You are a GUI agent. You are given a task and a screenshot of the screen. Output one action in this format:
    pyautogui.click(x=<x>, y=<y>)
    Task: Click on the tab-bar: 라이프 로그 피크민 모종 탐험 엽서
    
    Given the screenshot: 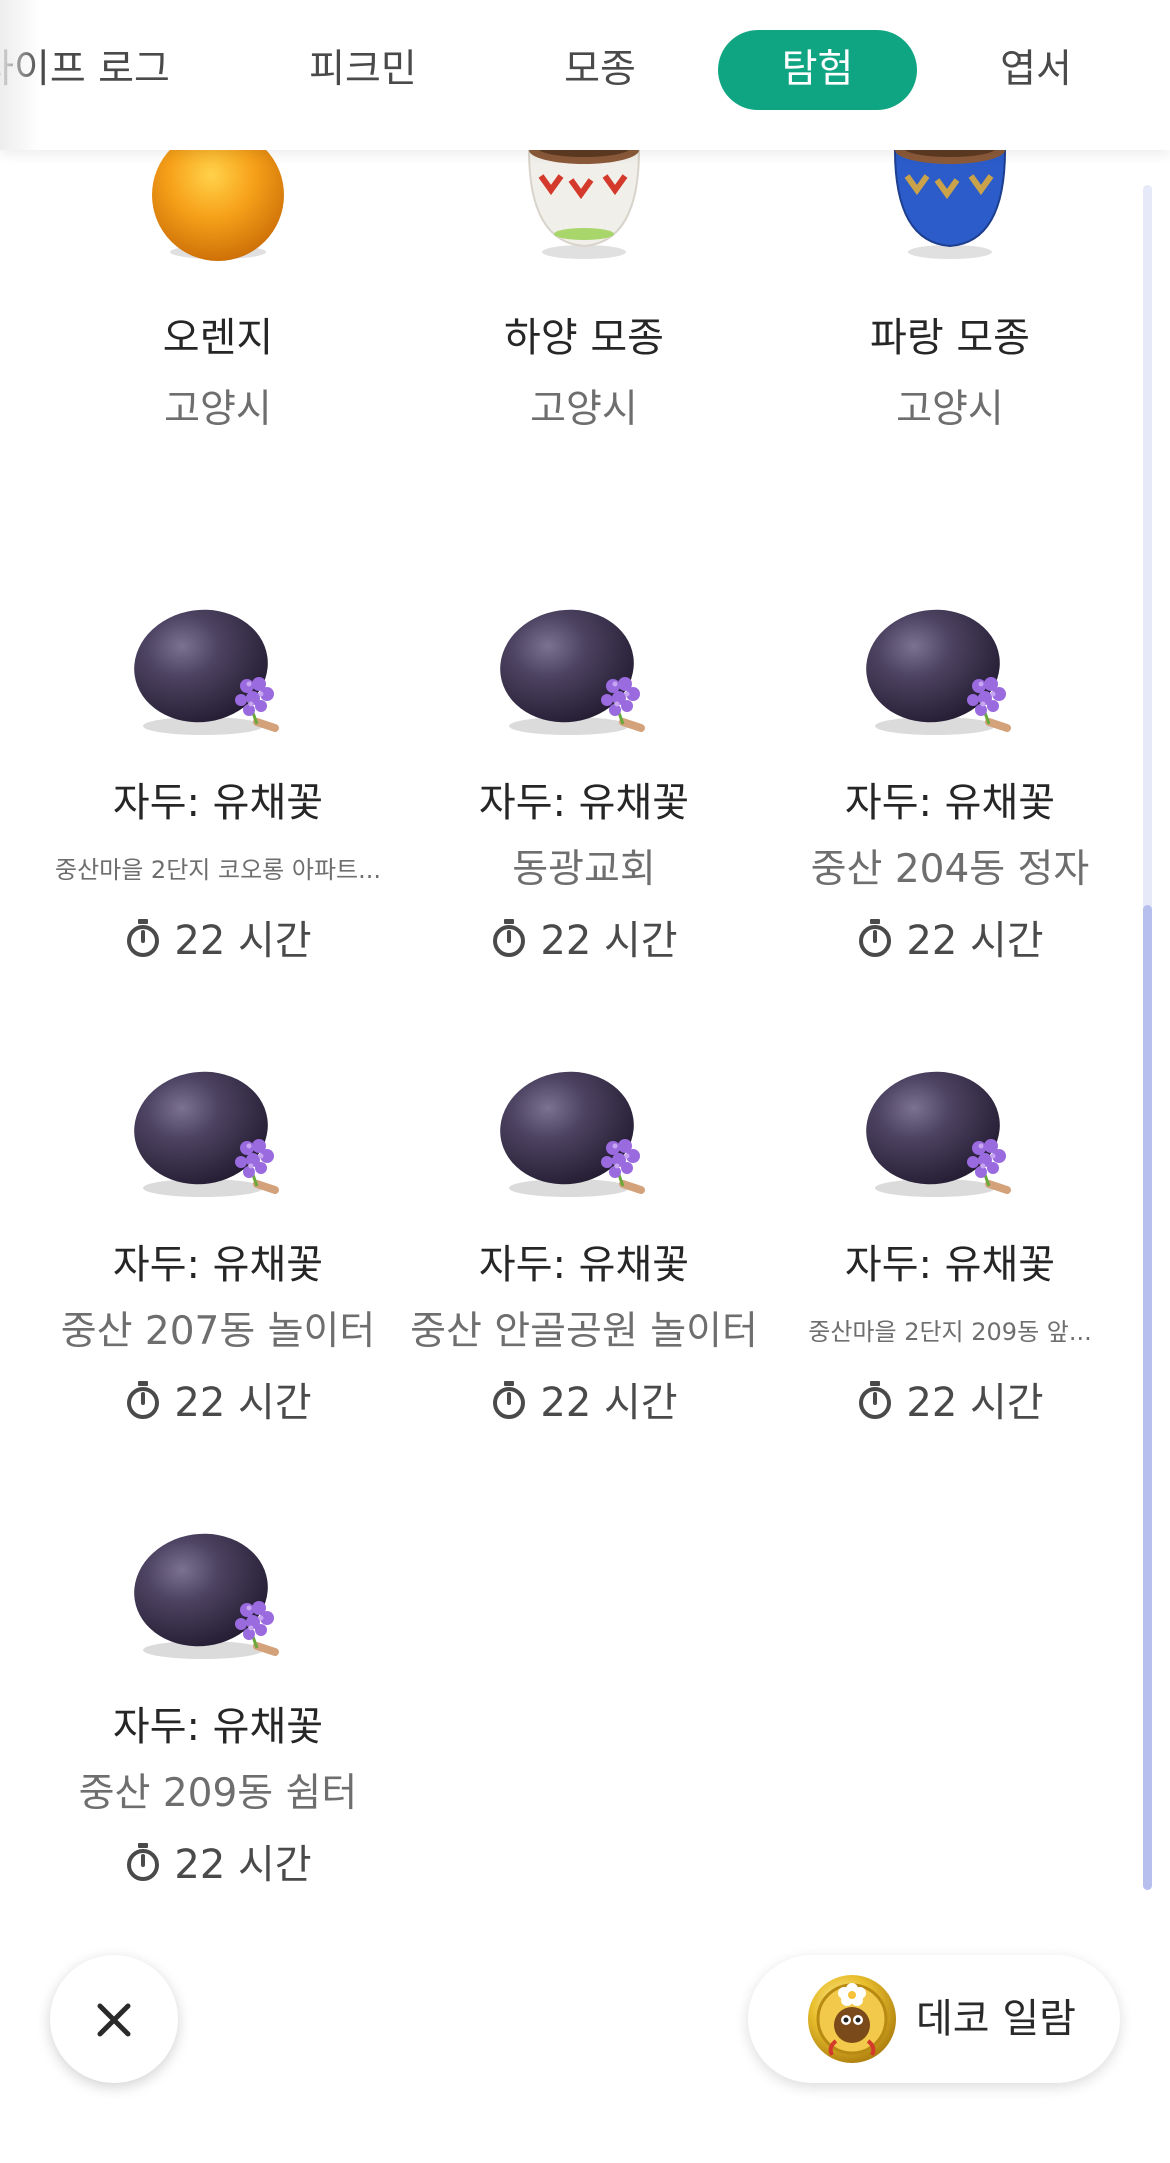 What is the action you would take?
    pyautogui.click(x=585, y=75)
    